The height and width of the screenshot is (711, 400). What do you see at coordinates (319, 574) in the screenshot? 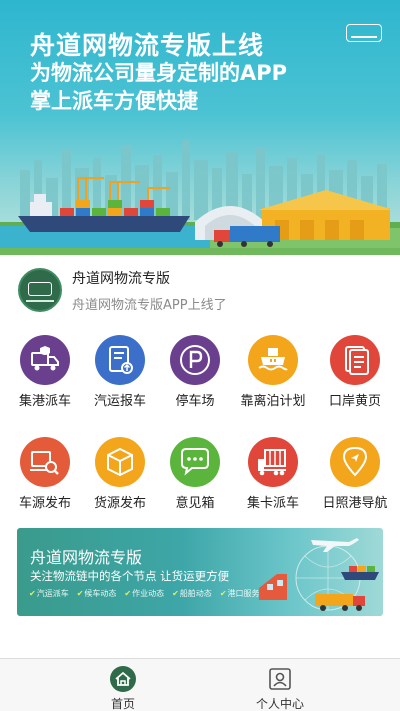
I see `logistics-illustration` at bounding box center [319, 574].